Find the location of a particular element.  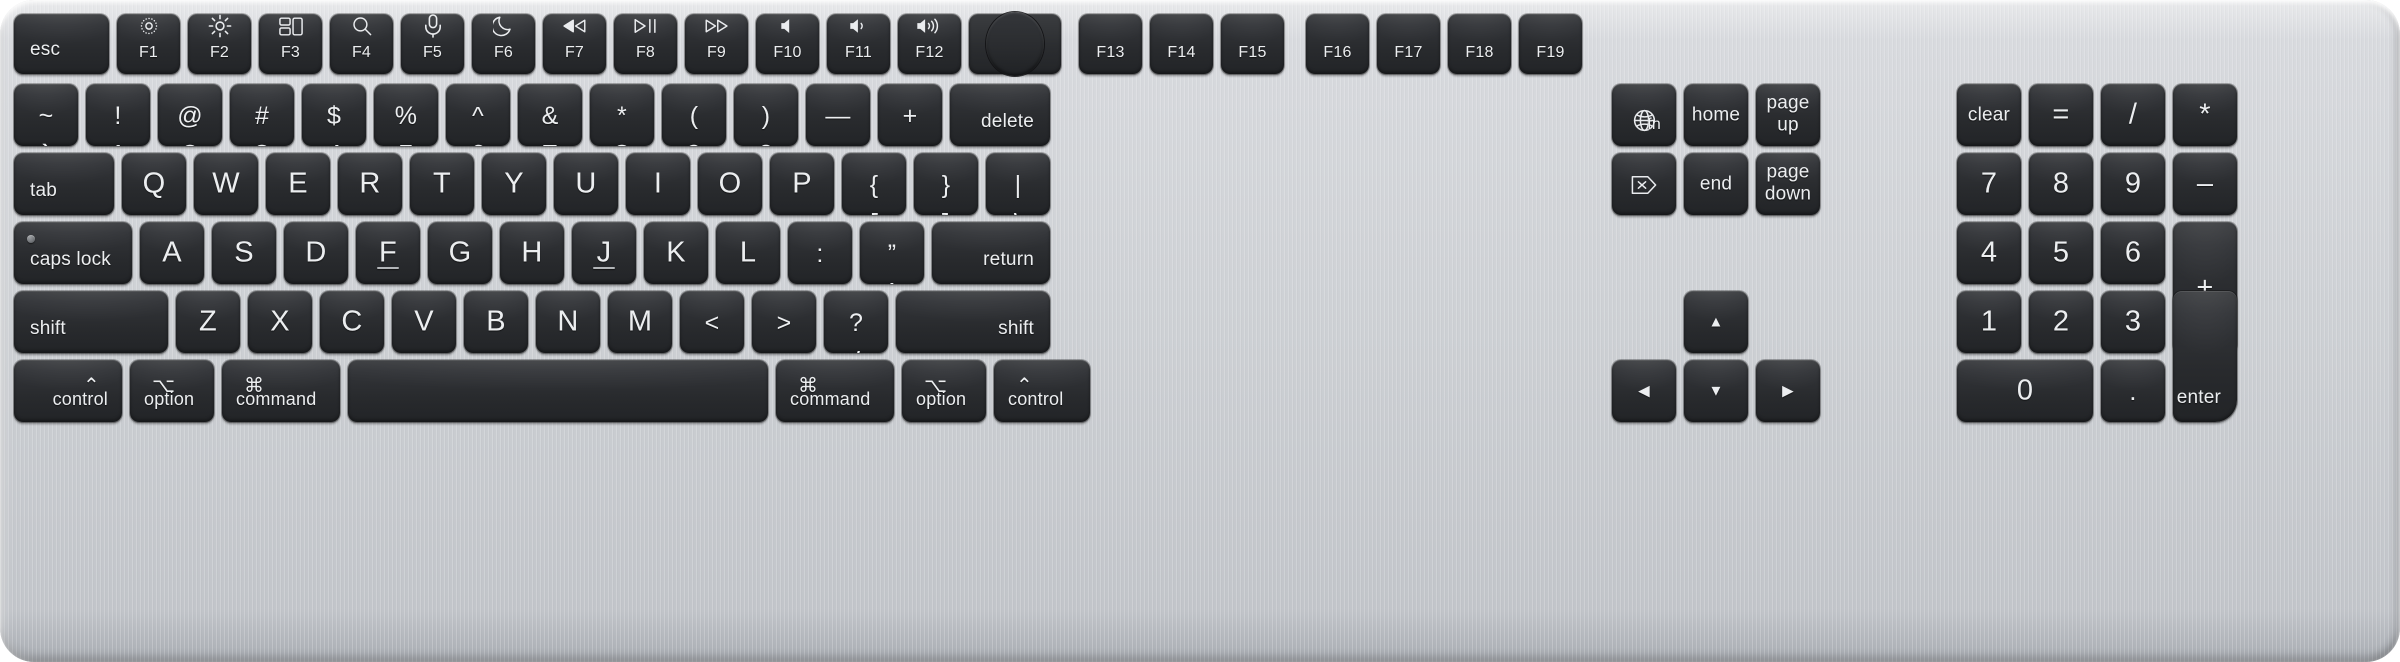

key-forward-delete is located at coordinates (1644, 184).